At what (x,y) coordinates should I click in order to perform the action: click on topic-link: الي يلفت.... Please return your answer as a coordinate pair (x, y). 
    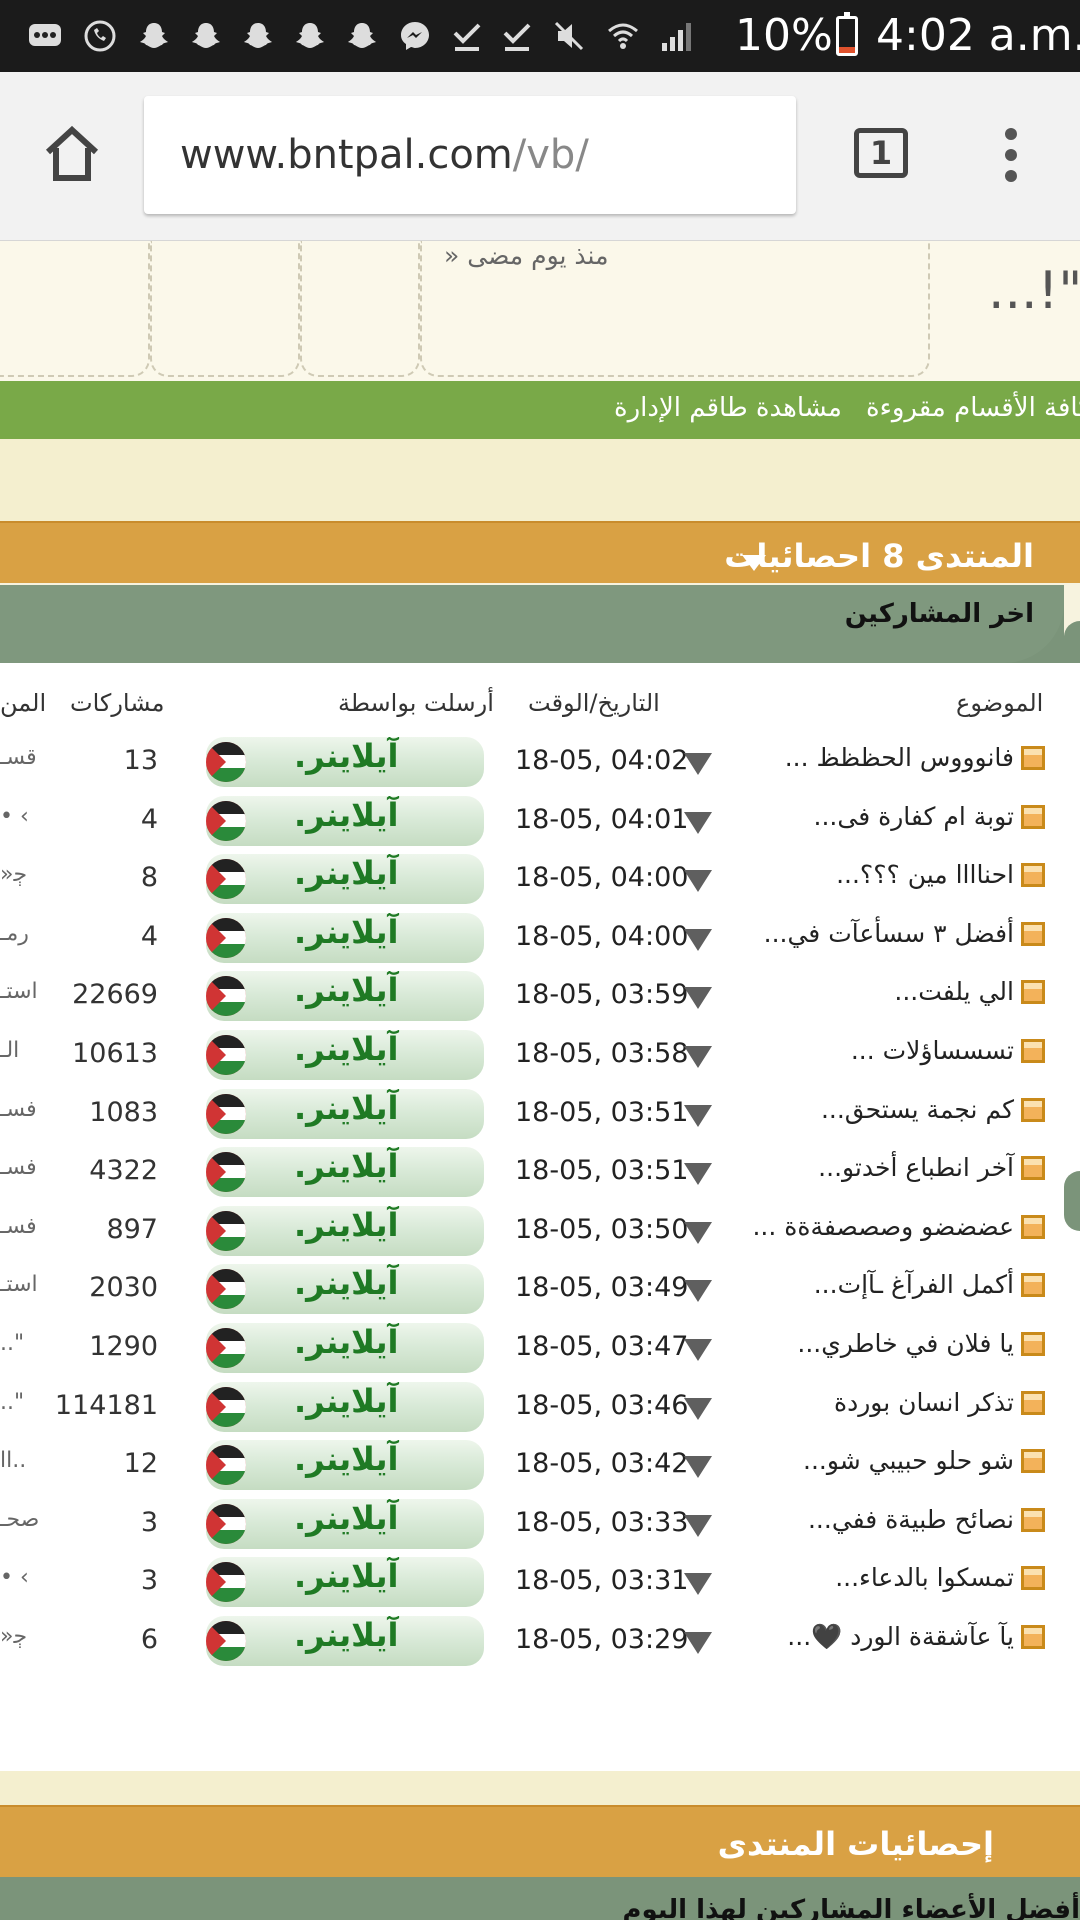
    Looking at the image, I should click on (954, 991).